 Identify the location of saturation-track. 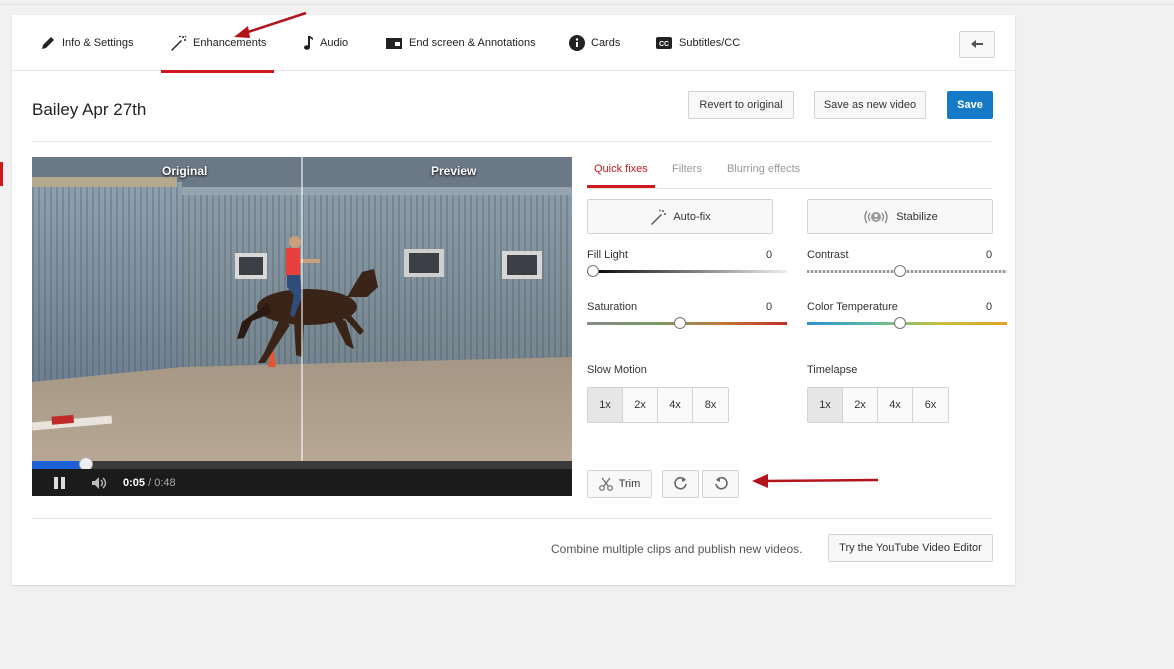
(687, 323).